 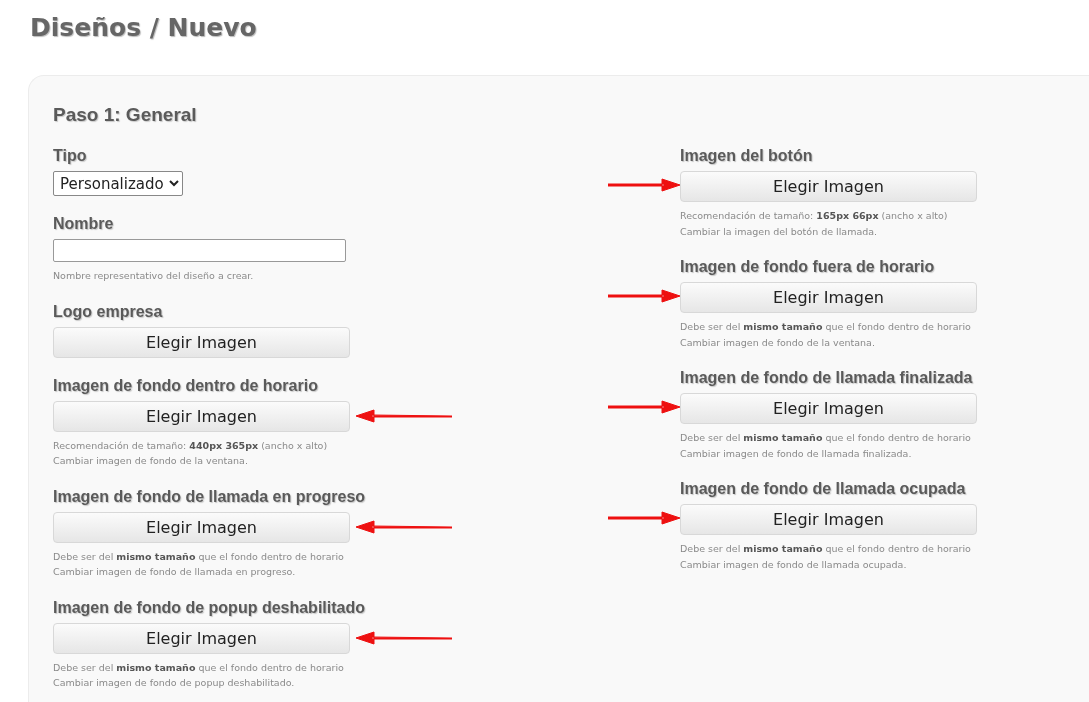 I want to click on field-label: Nombre, so click(x=83, y=224).